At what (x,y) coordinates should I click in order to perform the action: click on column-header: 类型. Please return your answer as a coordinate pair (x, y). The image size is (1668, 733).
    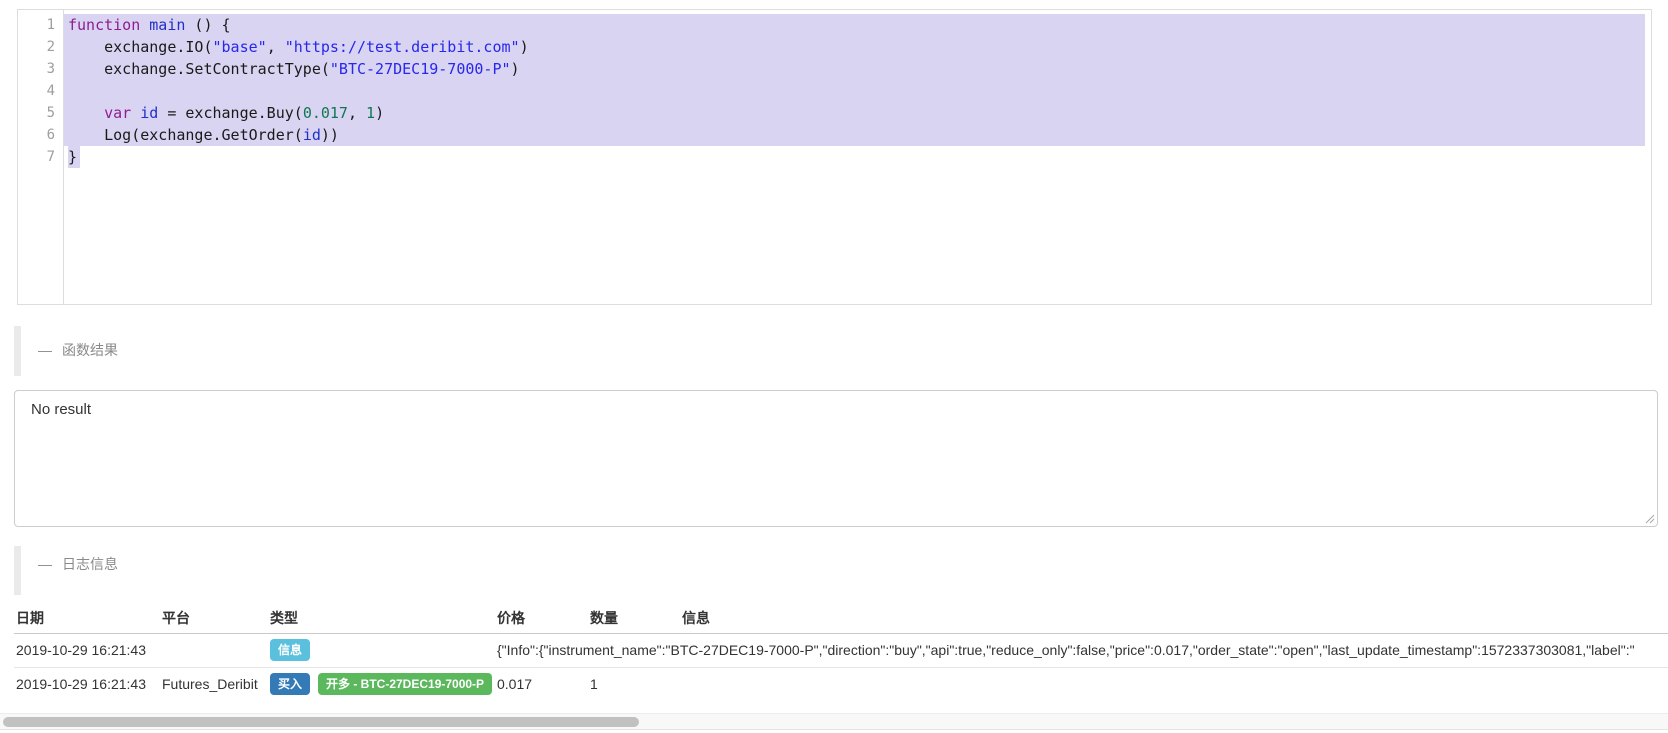
    Looking at the image, I should click on (381, 619).